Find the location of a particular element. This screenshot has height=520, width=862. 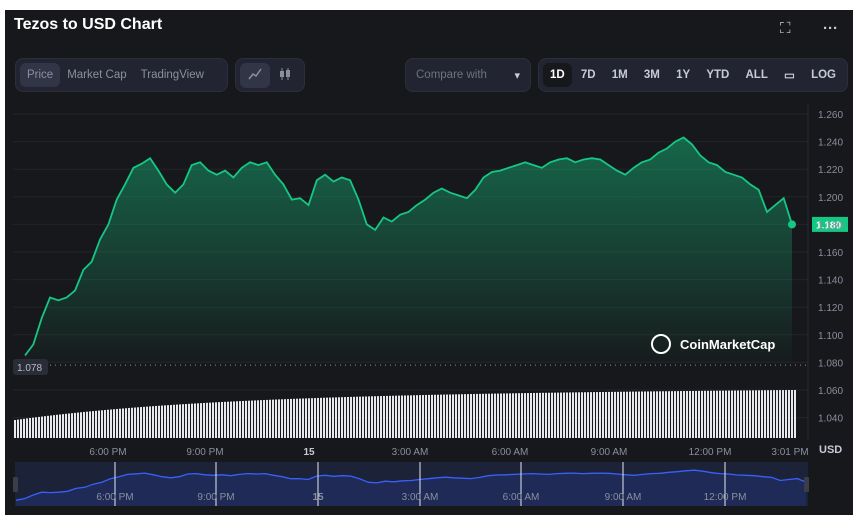

x-tick-label: 9:00 PM is located at coordinates (204, 452).